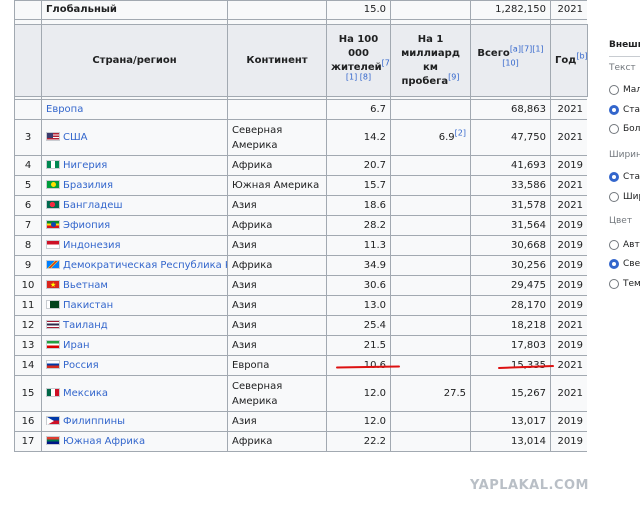 This screenshot has height=515, width=640. I want to click on table-row: 11 Пакистан Азия 13.0 28,170 2019, so click(300, 305).